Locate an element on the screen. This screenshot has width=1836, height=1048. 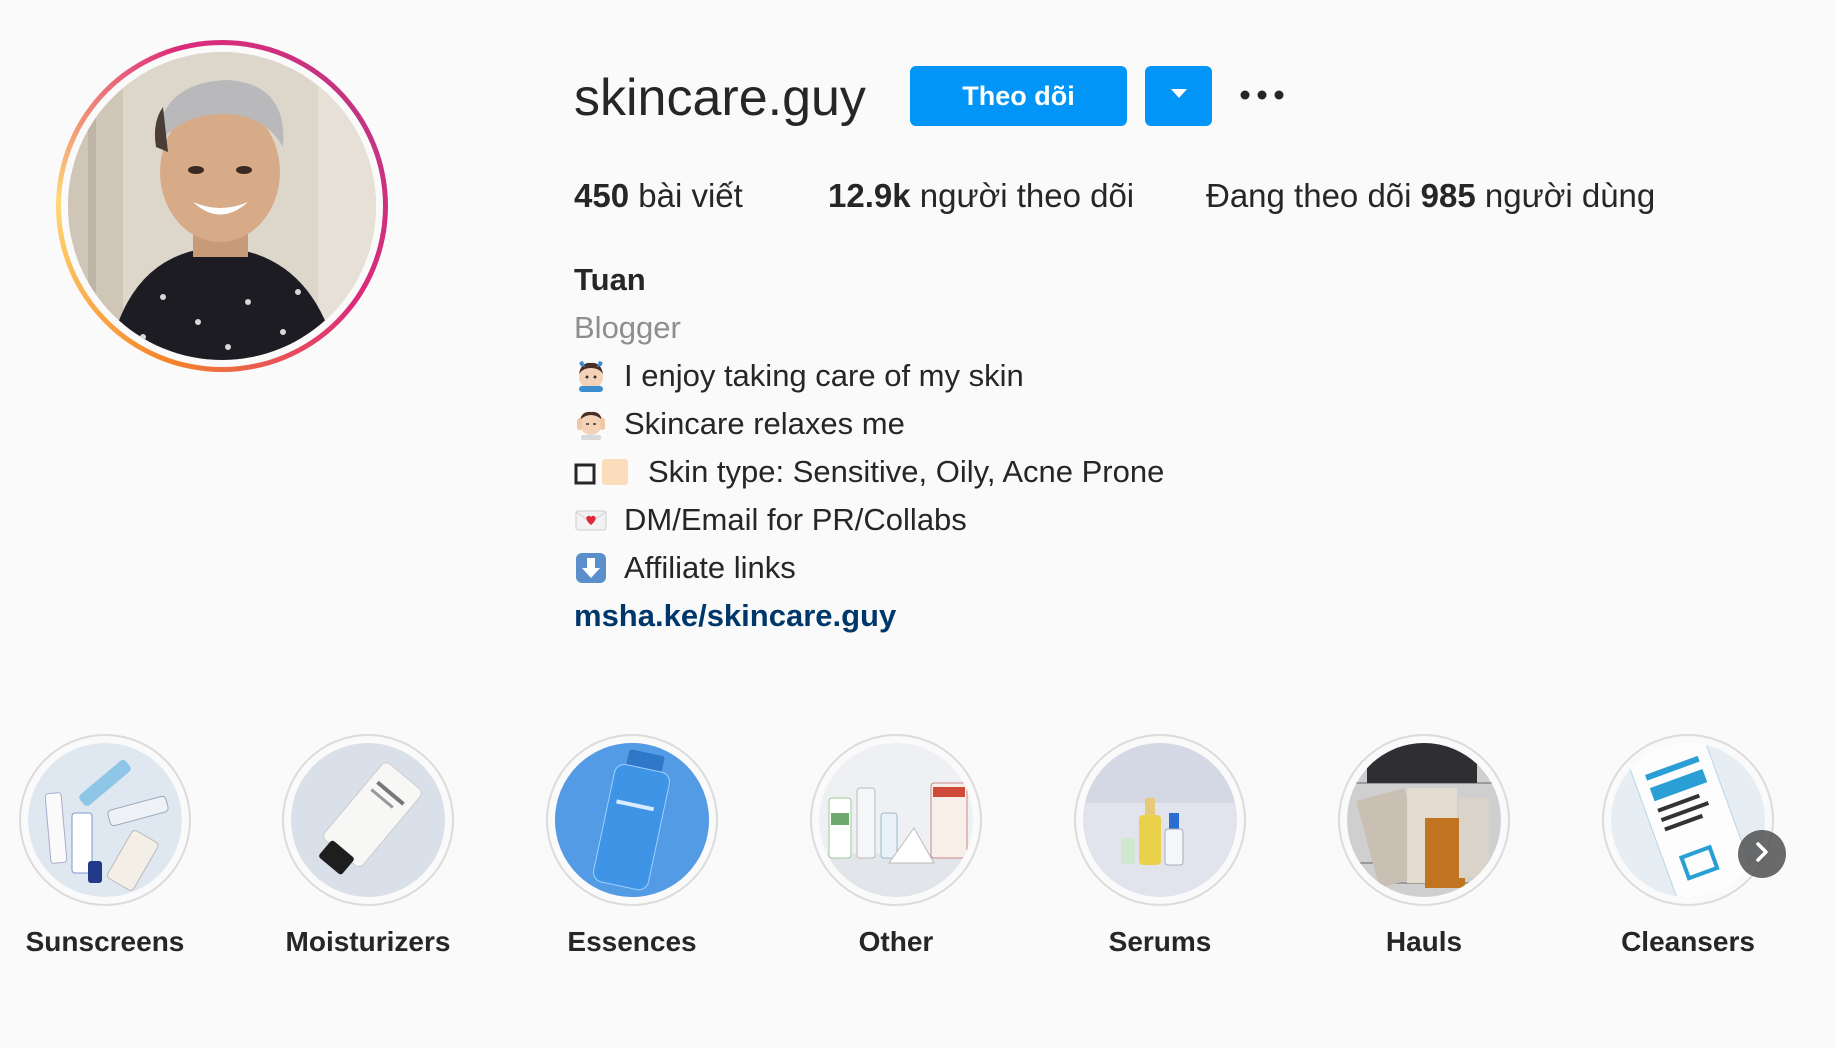
down-arrow-emoji-icon is located at coordinates (591, 568).